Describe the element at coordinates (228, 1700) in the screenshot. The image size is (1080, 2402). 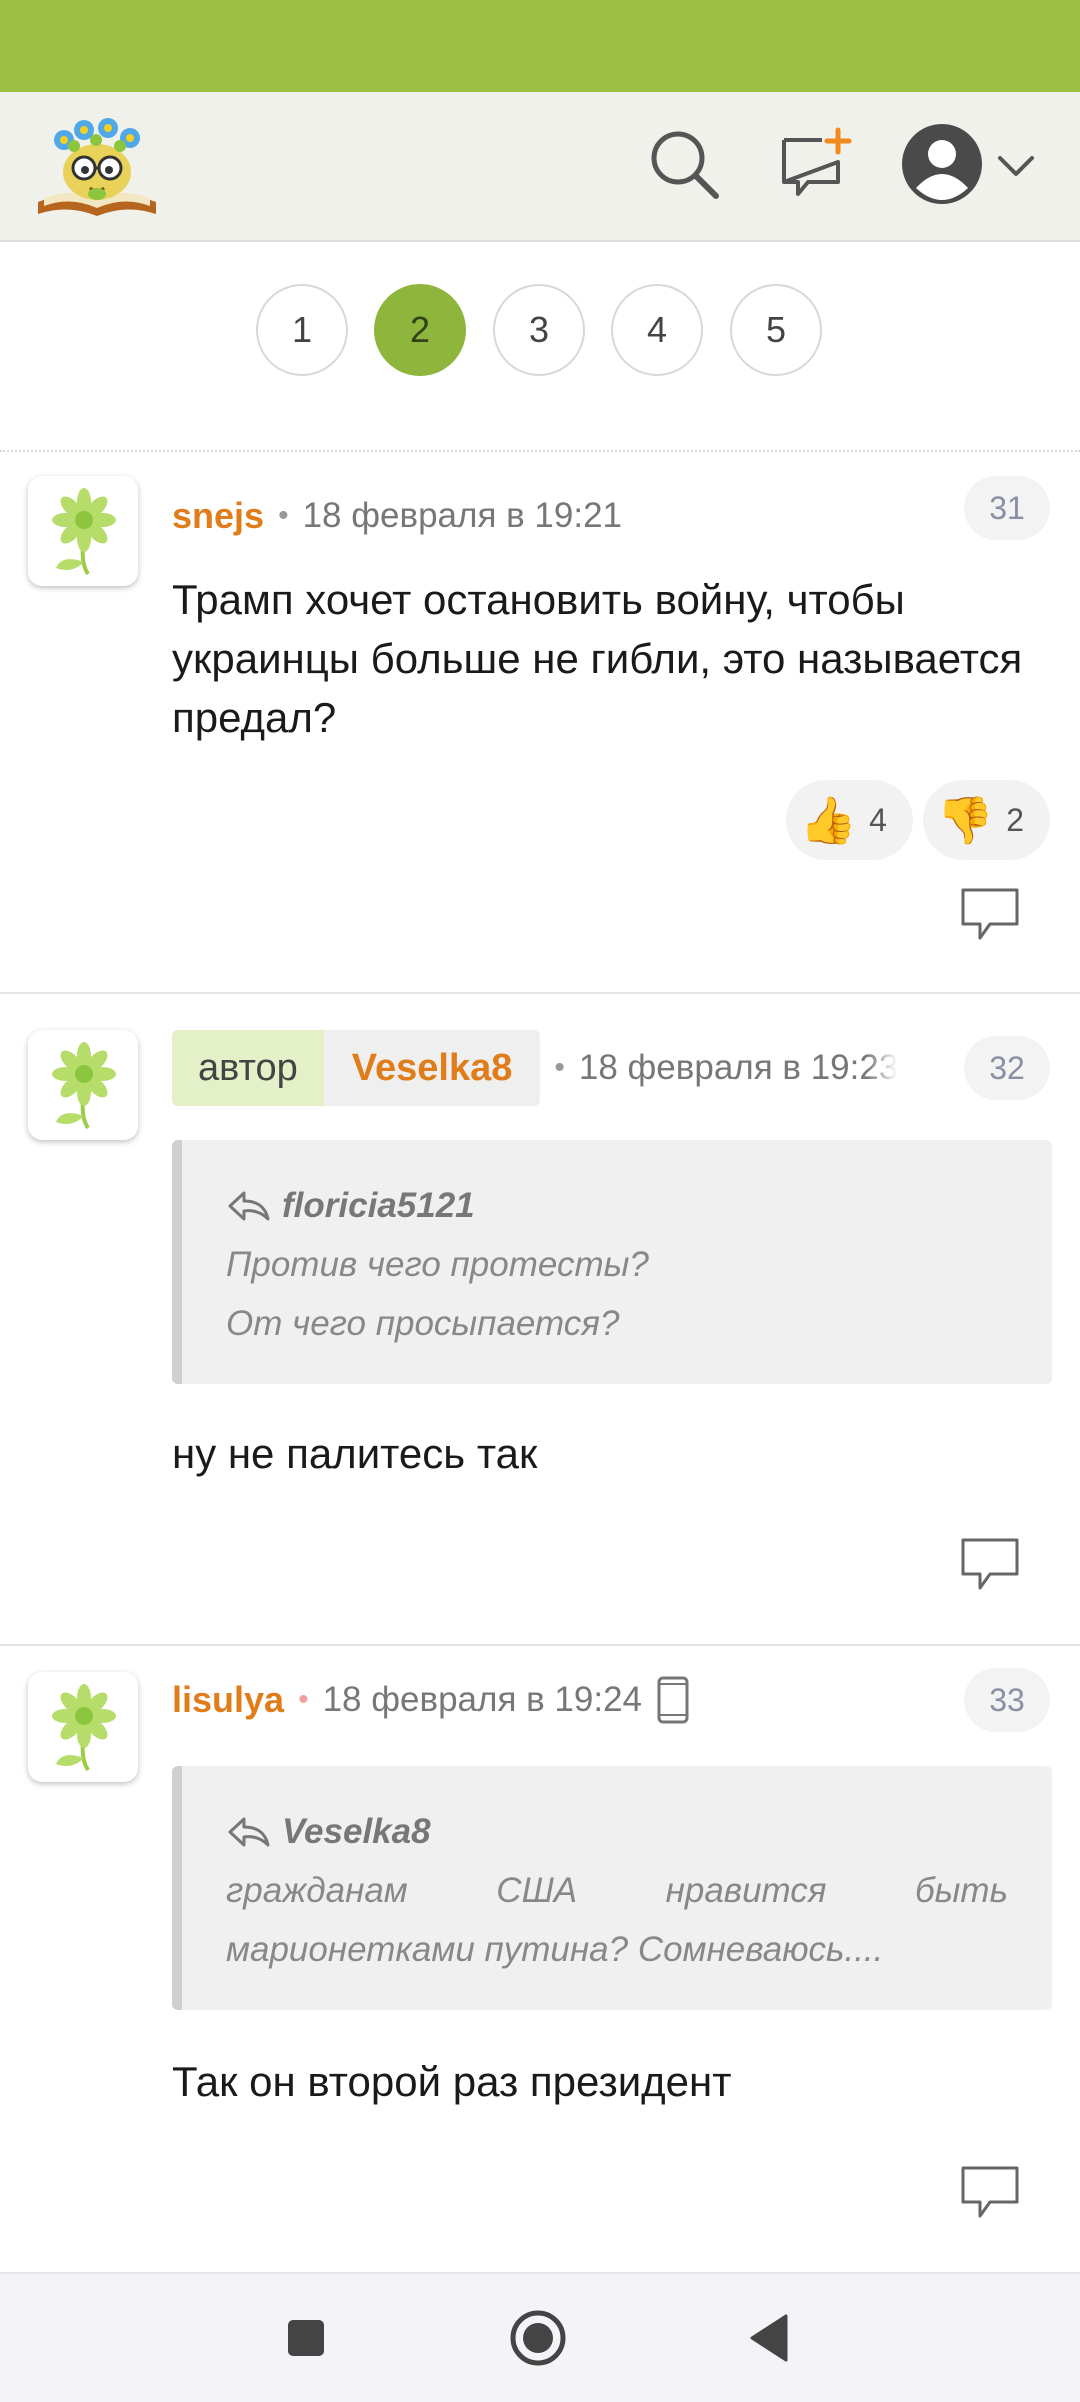
I see `username: lisulya` at that location.